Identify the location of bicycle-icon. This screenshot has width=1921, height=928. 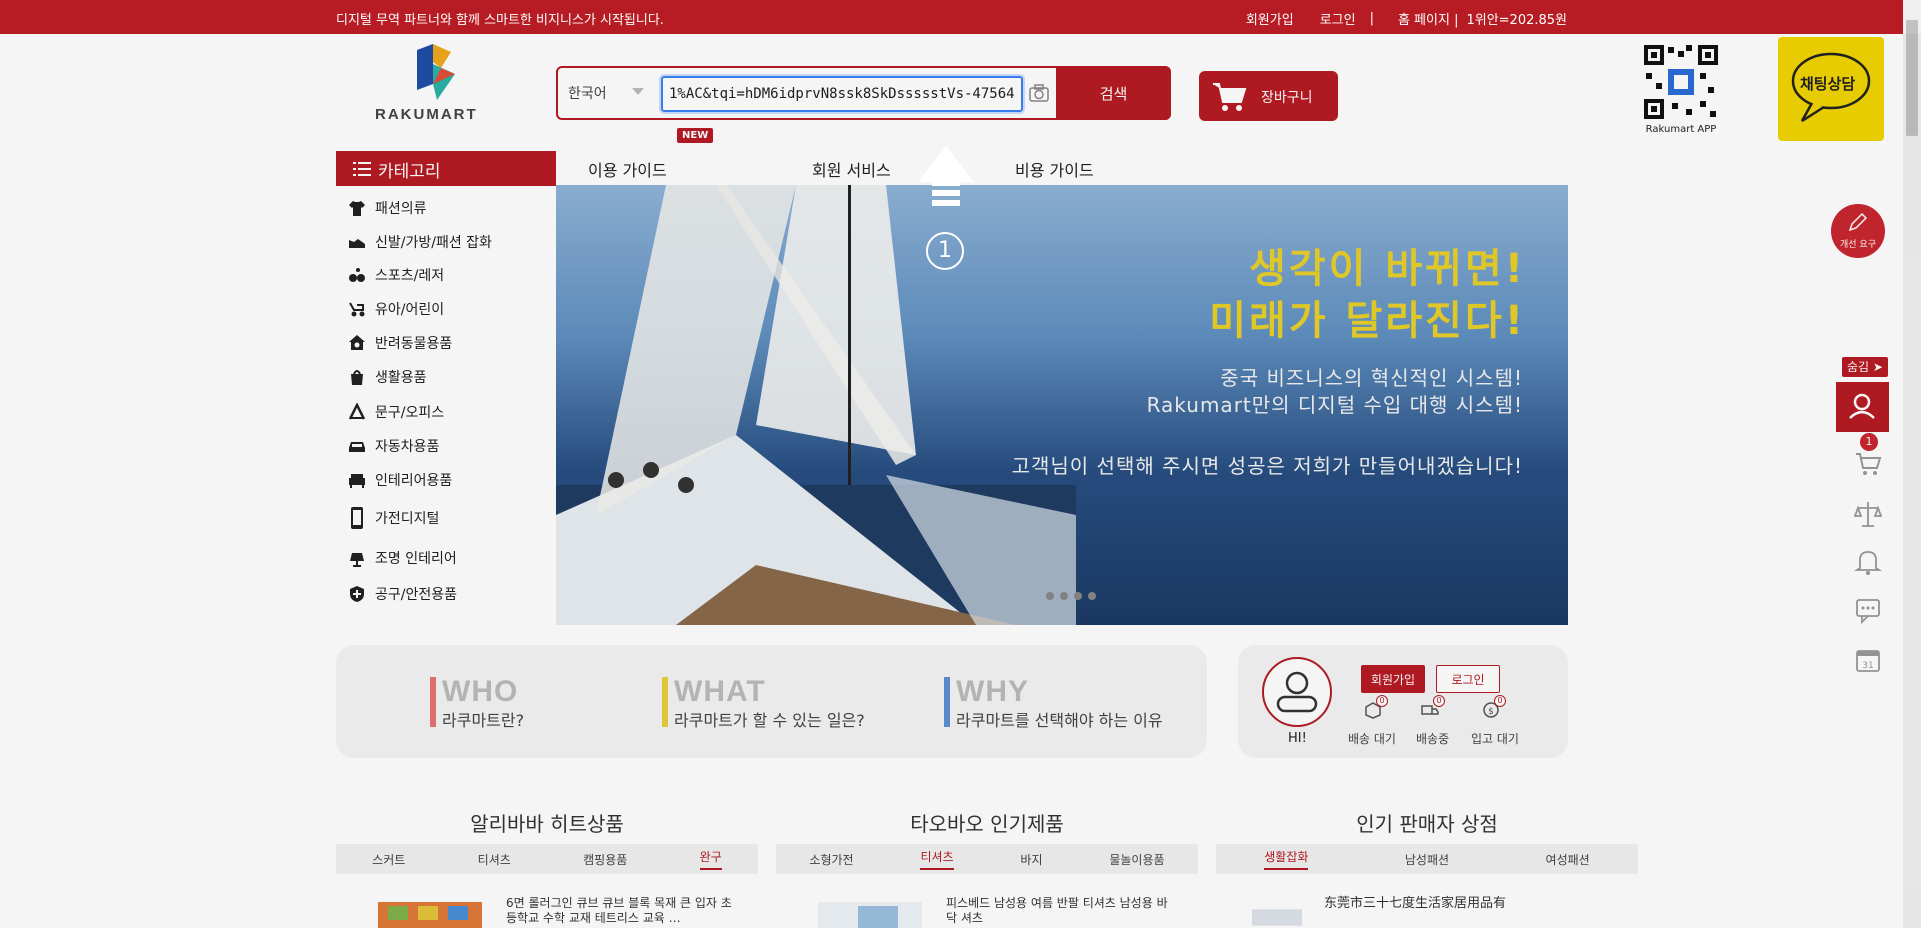
(357, 275).